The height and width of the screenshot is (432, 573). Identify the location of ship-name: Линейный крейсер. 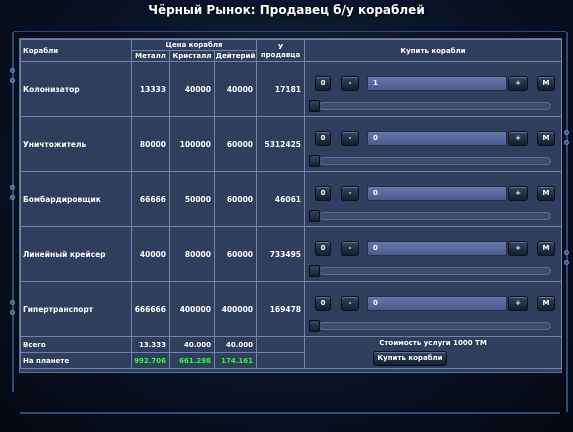
(76, 254).